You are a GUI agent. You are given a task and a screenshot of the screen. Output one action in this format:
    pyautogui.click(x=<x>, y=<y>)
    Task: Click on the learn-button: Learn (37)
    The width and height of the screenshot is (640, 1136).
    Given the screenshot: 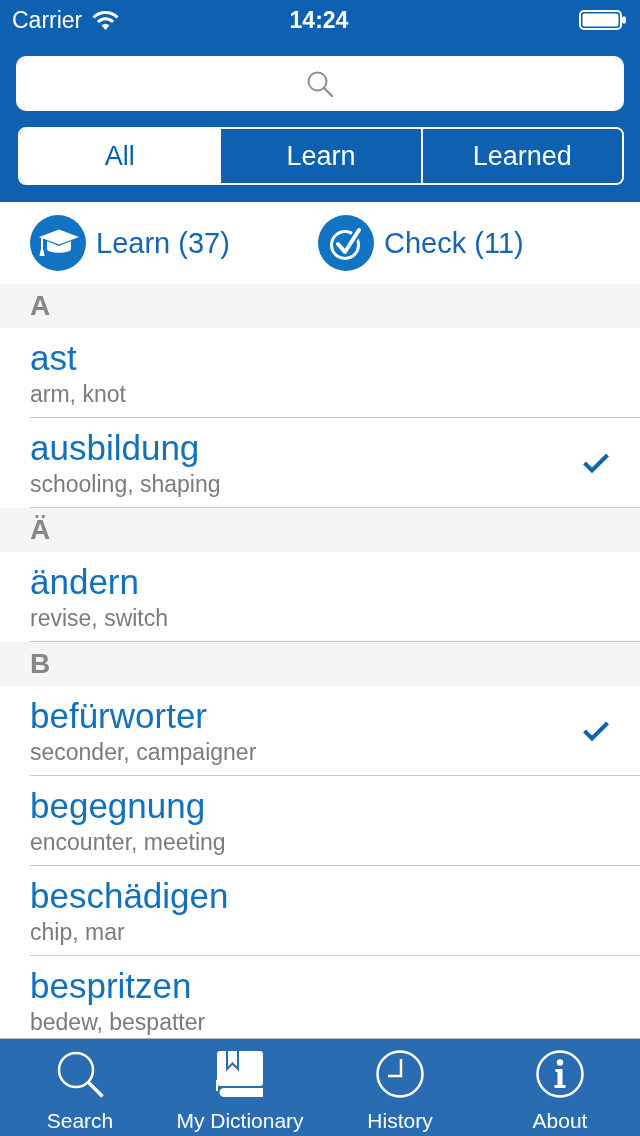 What is the action you would take?
    pyautogui.click(x=130, y=243)
    